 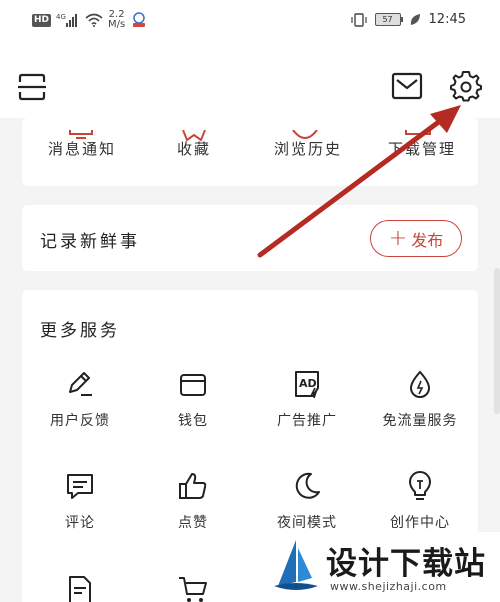 What do you see at coordinates (193, 486) in the screenshot?
I see `thumbs-up-icon` at bounding box center [193, 486].